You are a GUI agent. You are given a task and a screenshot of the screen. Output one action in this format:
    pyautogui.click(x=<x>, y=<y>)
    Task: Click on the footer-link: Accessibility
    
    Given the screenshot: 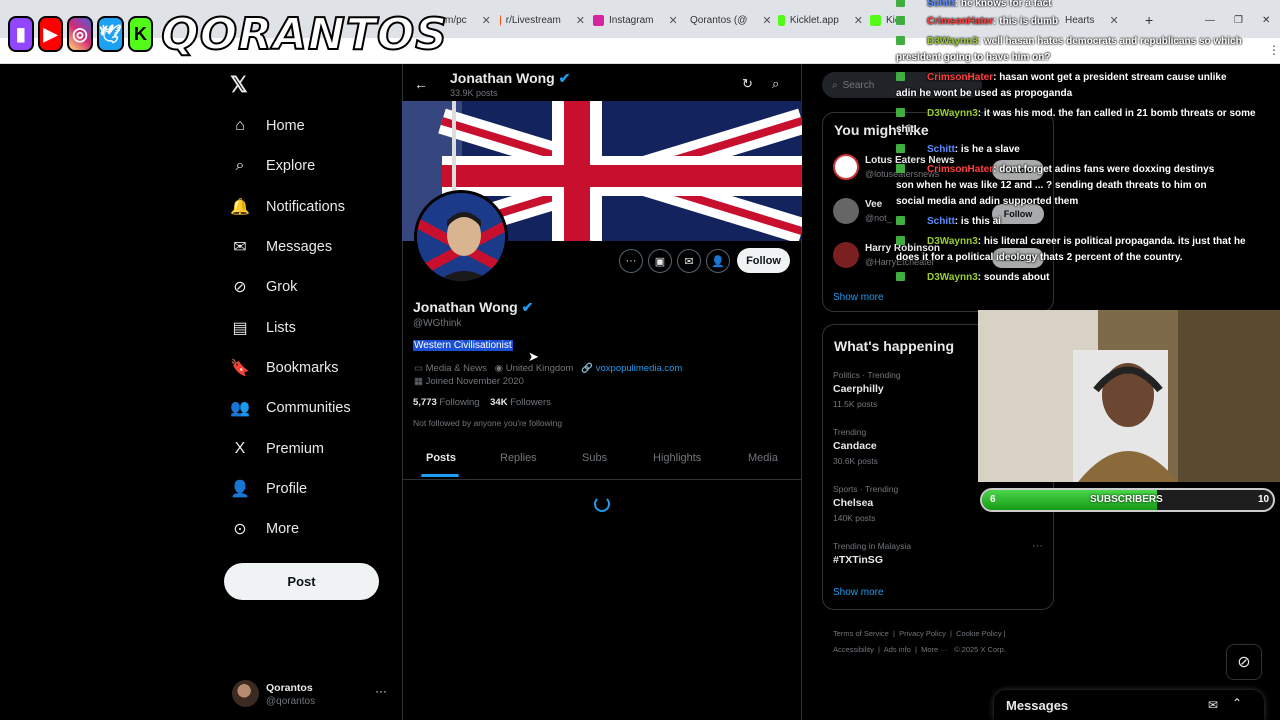 What is the action you would take?
    pyautogui.click(x=853, y=649)
    